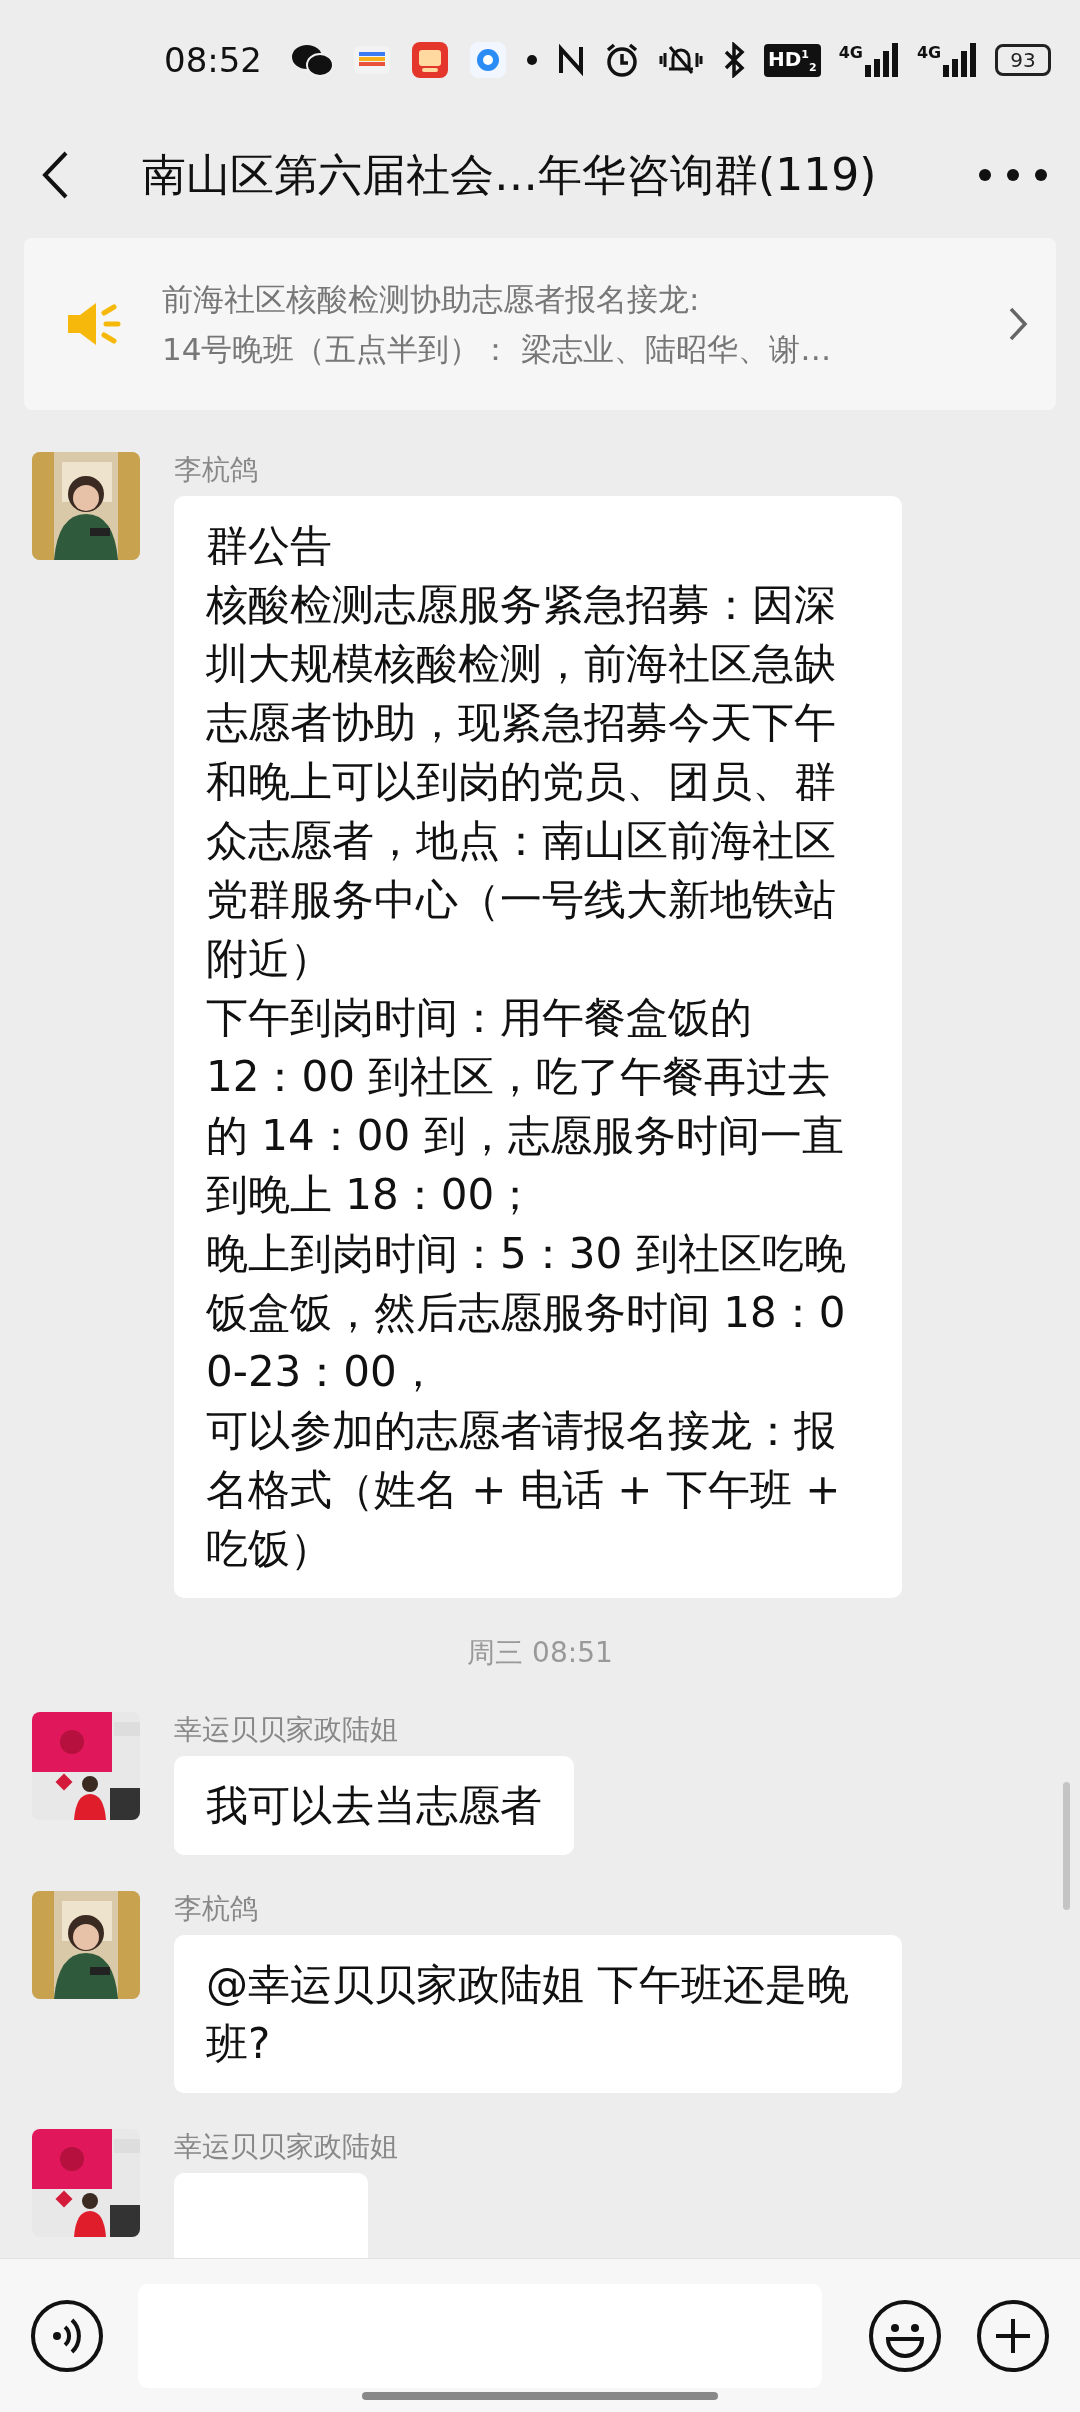 The height and width of the screenshot is (2412, 1080). Describe the element at coordinates (510, 174) in the screenshot. I see `chat-title: 南山区第六届社会…年华咨询群(119)` at that location.